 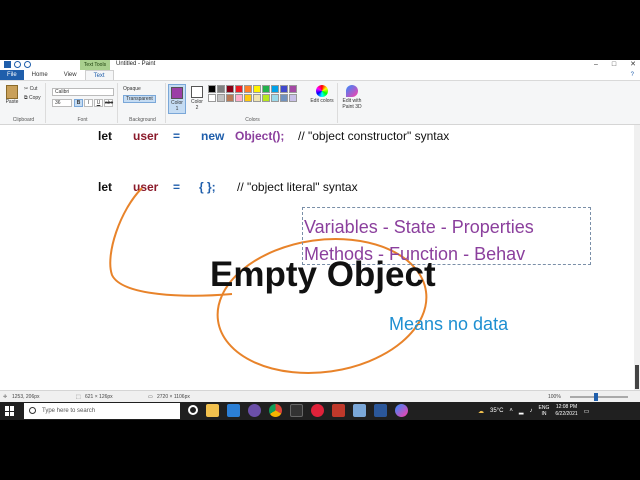 I want to click on temperature: 35°C, so click(x=496, y=411).